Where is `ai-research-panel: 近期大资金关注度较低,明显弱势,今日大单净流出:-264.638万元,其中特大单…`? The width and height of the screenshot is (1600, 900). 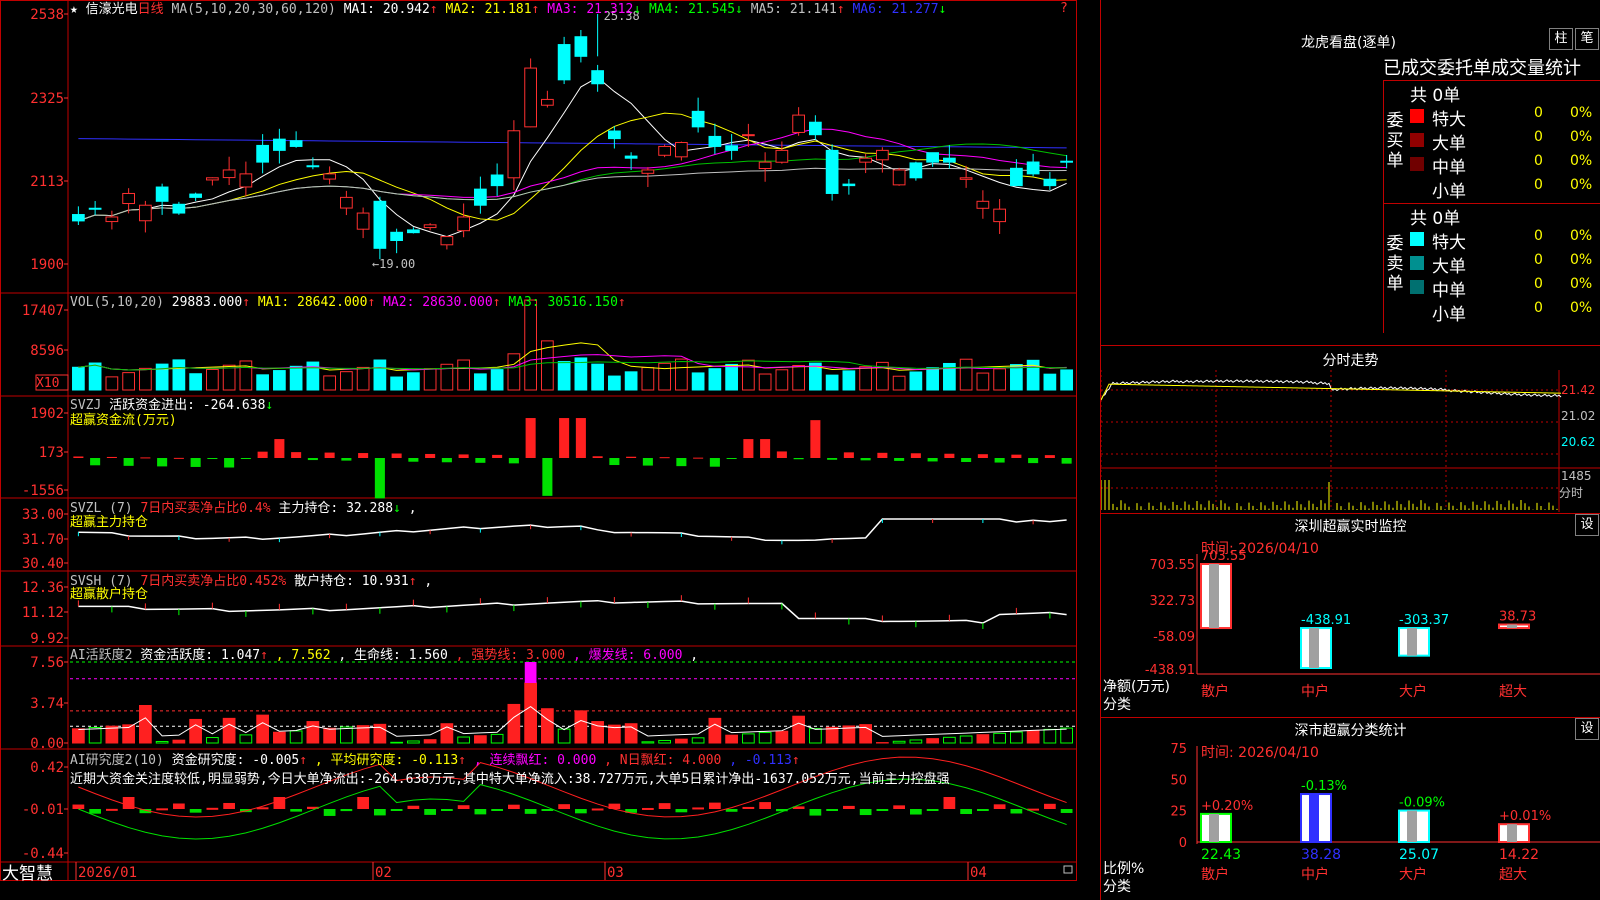 ai-research-panel: 近期大资金关注度较低,明显弱势,今日大单净流出:-264.638万元,其中特大单… is located at coordinates (571, 798).